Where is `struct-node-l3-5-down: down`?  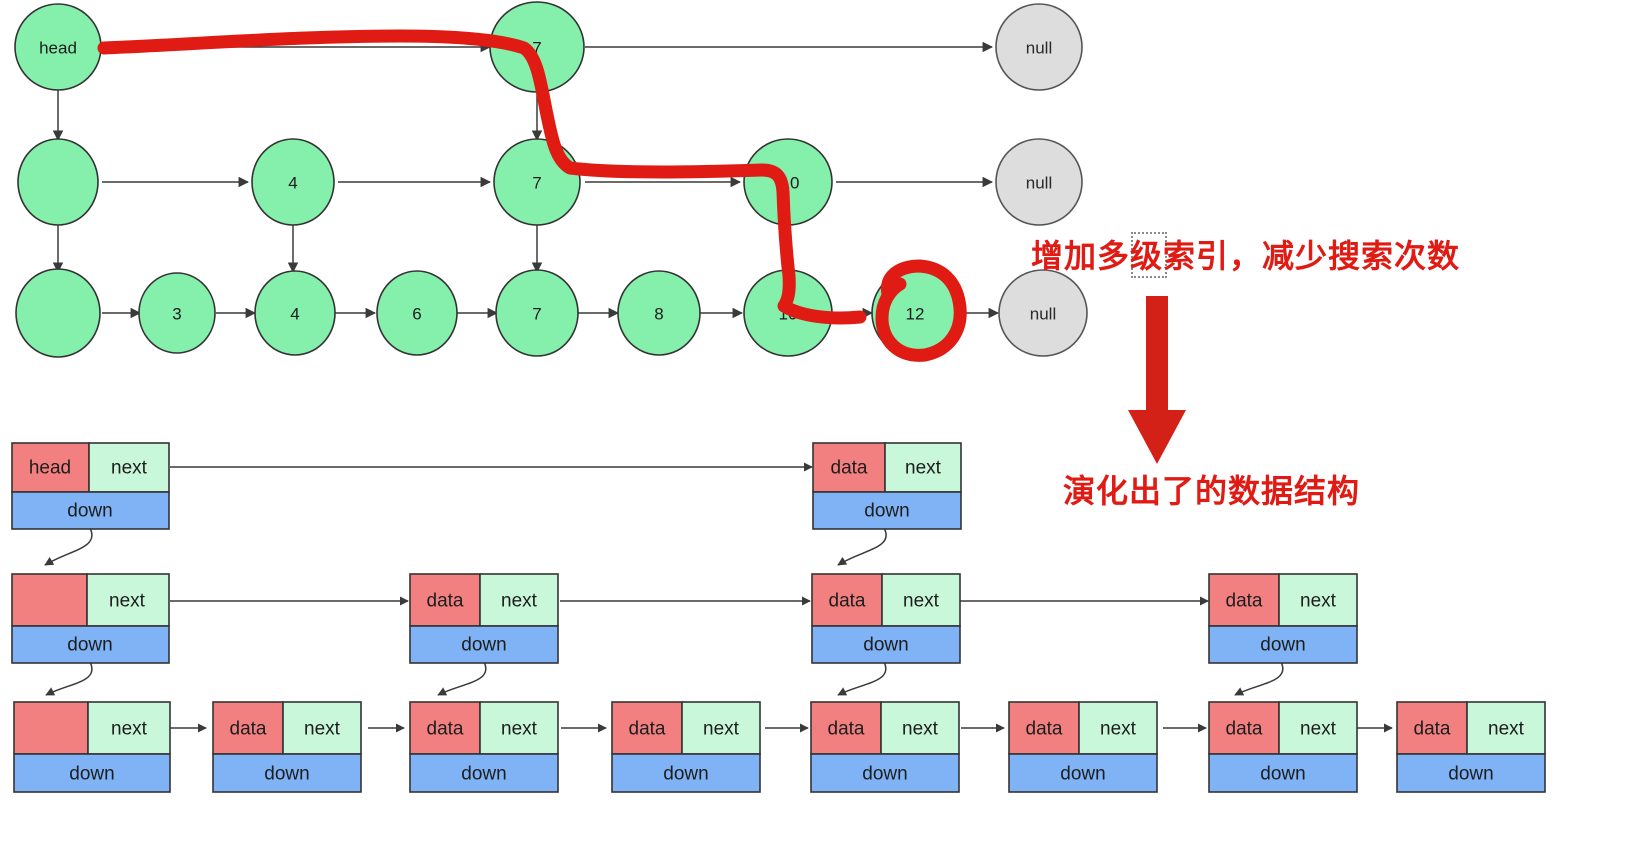
struct-node-l3-5-down: down is located at coordinates (1082, 774).